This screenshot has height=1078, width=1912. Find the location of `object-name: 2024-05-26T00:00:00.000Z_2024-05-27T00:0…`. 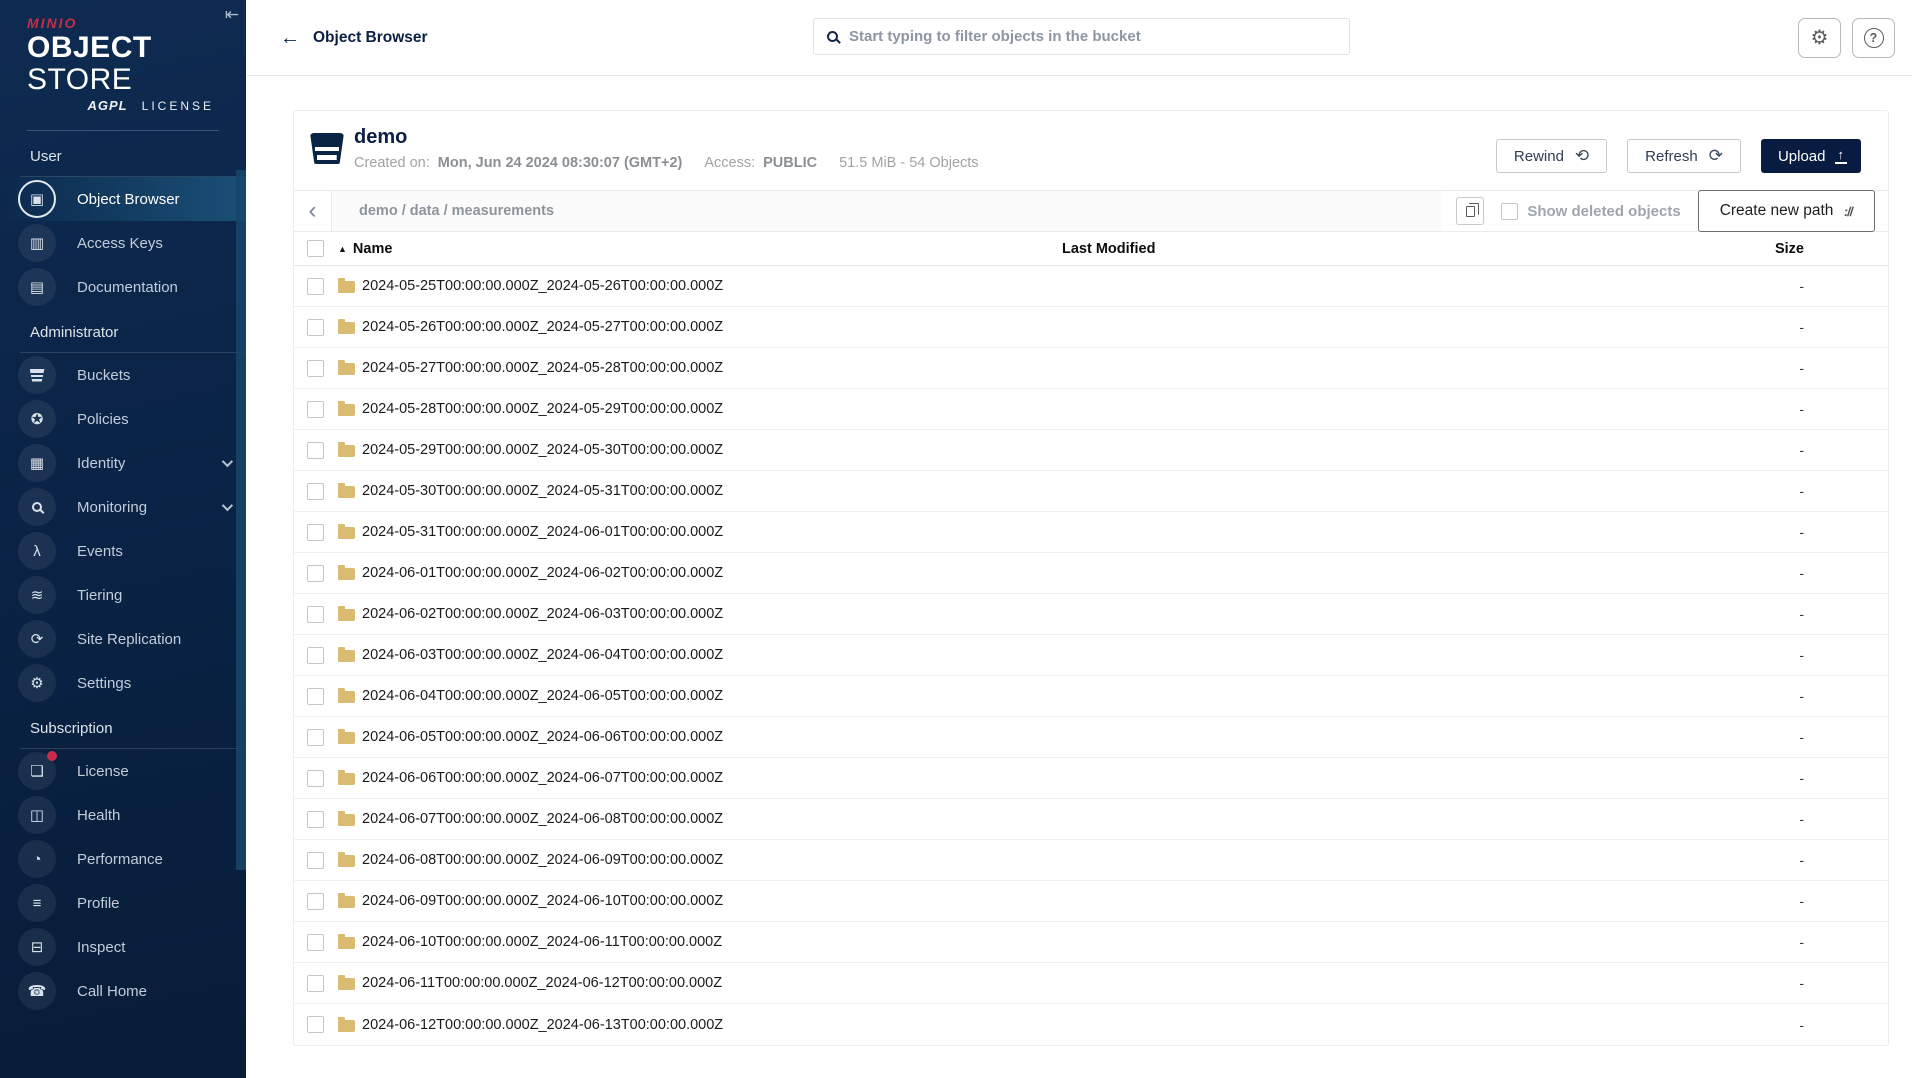

object-name: 2024-05-26T00:00:00.000Z_2024-05-27T00:0… is located at coordinates (542, 327).